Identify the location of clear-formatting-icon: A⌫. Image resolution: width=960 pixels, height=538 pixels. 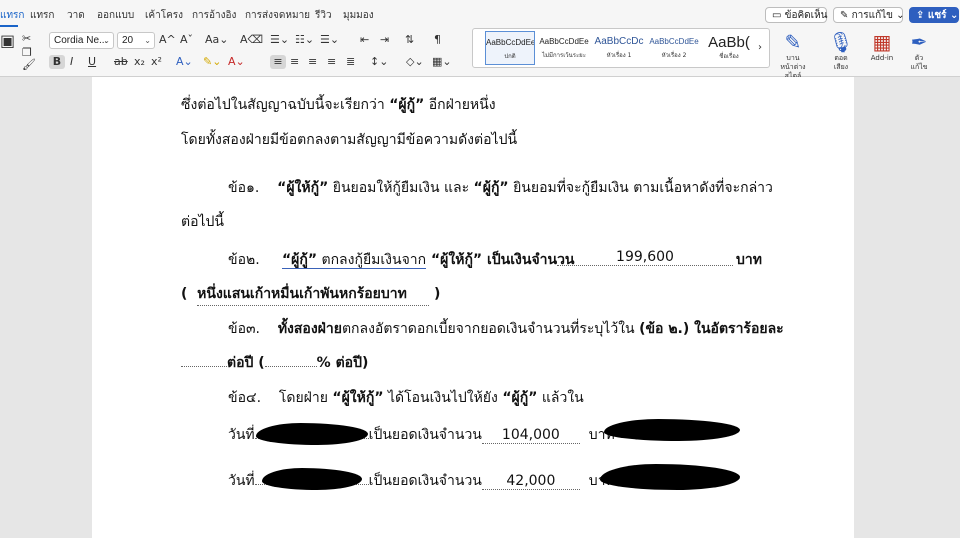
(251, 40).